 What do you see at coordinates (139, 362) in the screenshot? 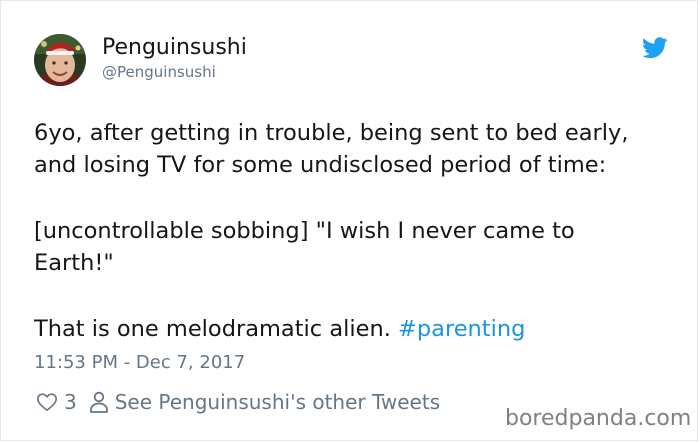
I see `tweet-timestamp: 11:53 PM - Dec 7, 2017` at bounding box center [139, 362].